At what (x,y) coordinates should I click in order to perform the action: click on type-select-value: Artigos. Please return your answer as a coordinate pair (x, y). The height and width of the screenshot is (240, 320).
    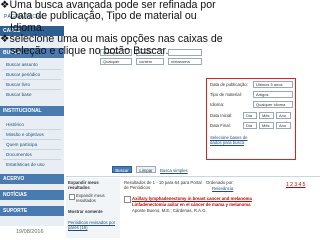
    Looking at the image, I should click on (262, 94).